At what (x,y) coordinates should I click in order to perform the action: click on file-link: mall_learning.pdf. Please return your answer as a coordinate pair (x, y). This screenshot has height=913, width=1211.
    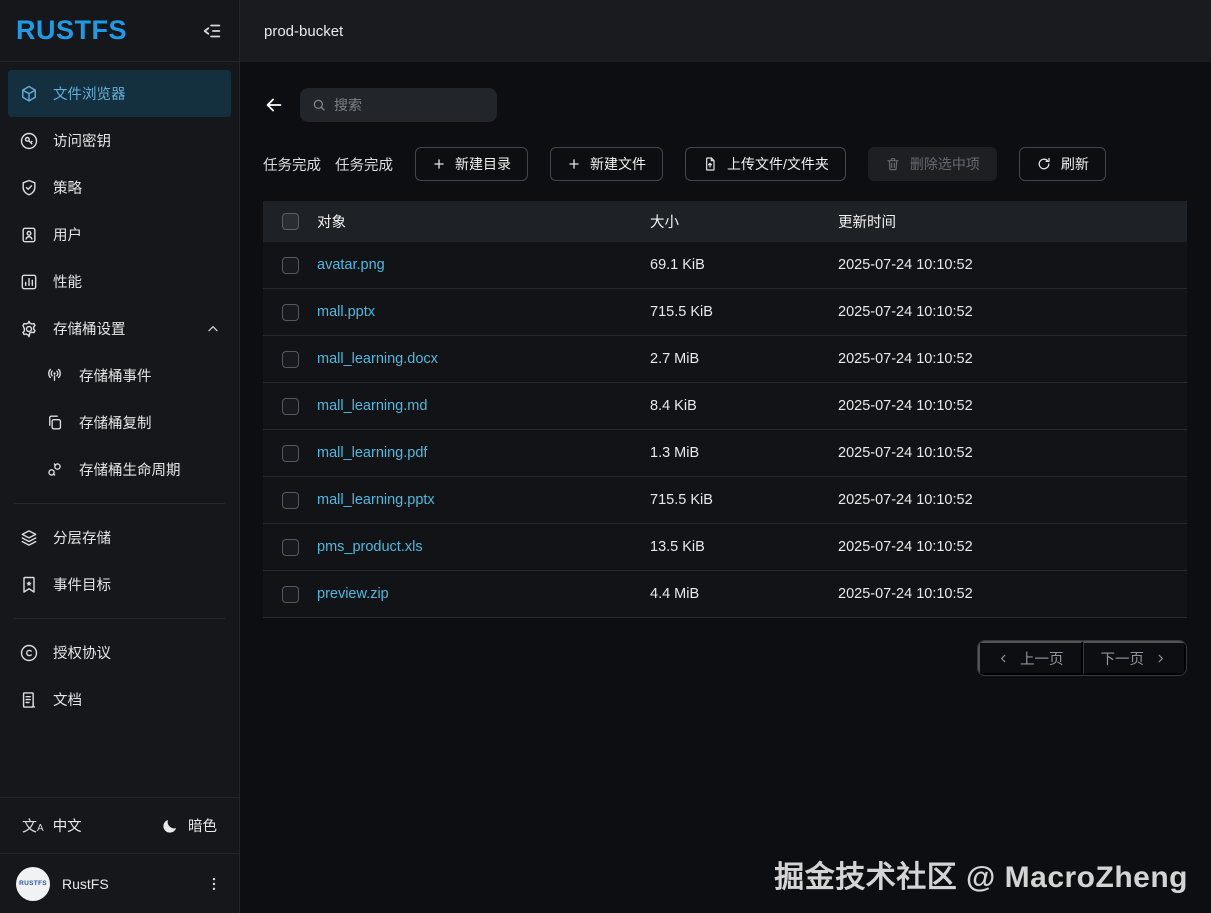
    Looking at the image, I should click on (483, 453).